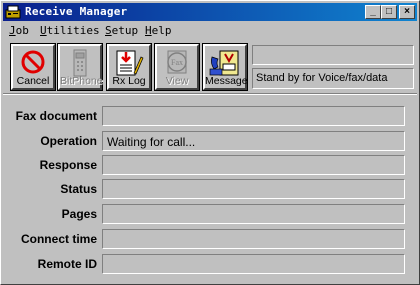 This screenshot has height=285, width=420. I want to click on fax-app-icon, so click(13, 12).